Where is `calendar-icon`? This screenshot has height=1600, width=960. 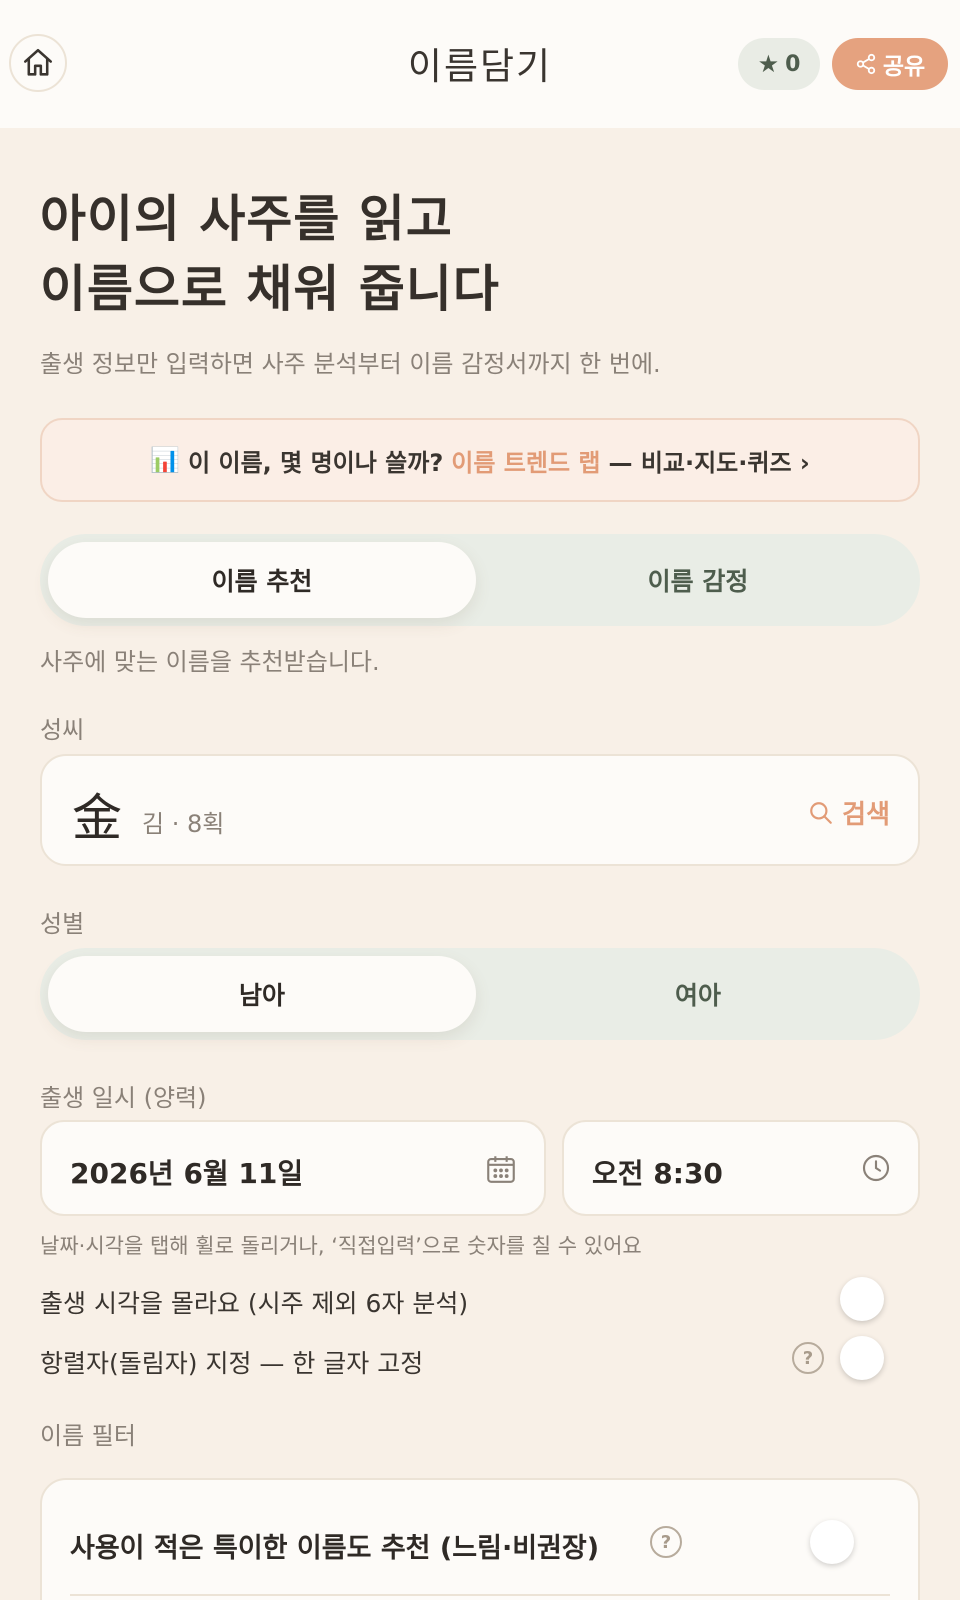 calendar-icon is located at coordinates (501, 1171).